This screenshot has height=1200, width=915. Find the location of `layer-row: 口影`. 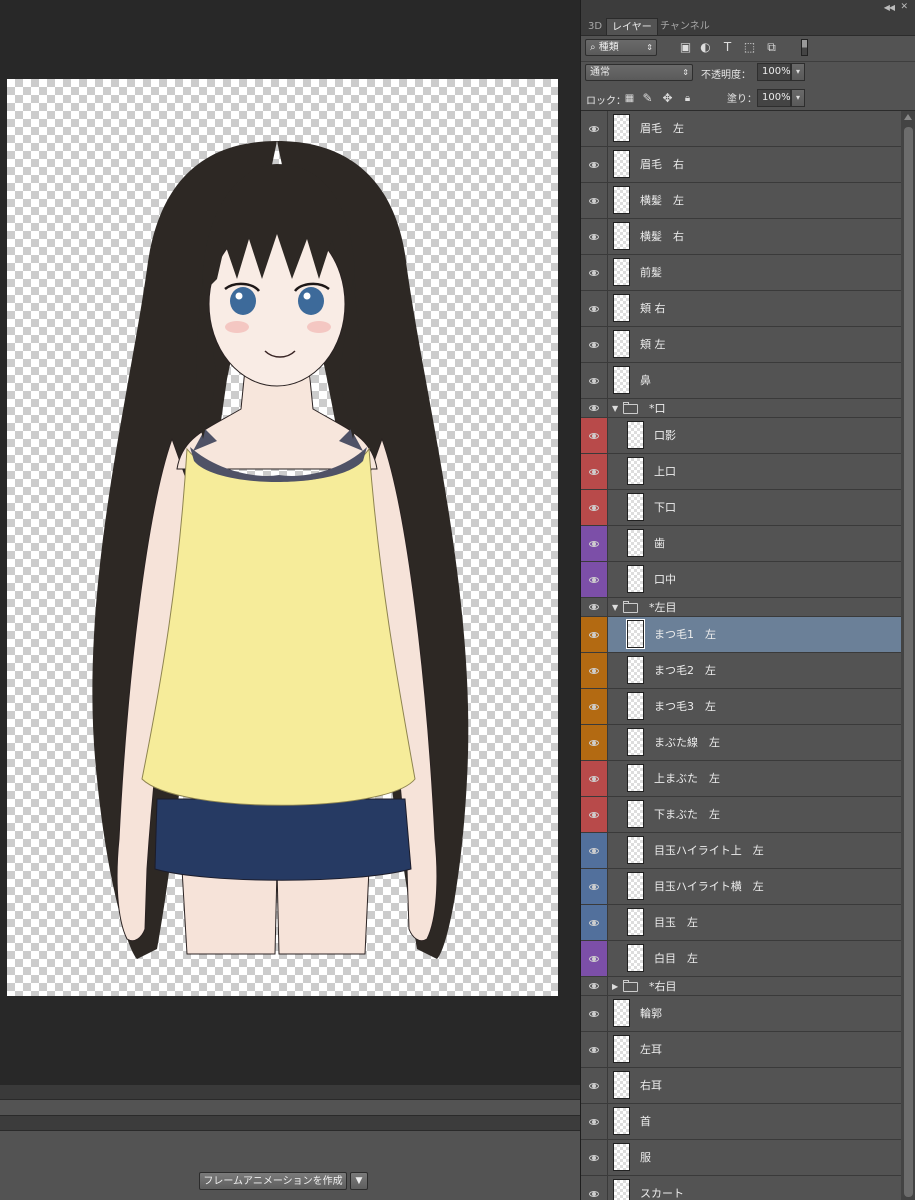

layer-row: 口影 is located at coordinates (741, 436).